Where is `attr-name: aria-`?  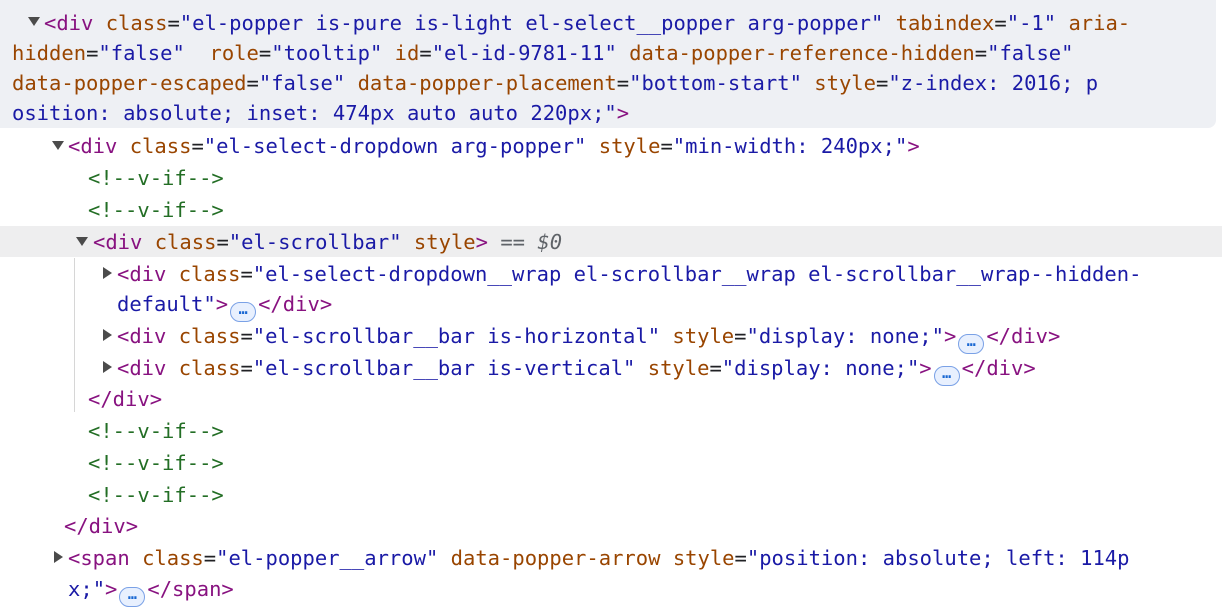 attr-name: aria- is located at coordinates (1099, 23).